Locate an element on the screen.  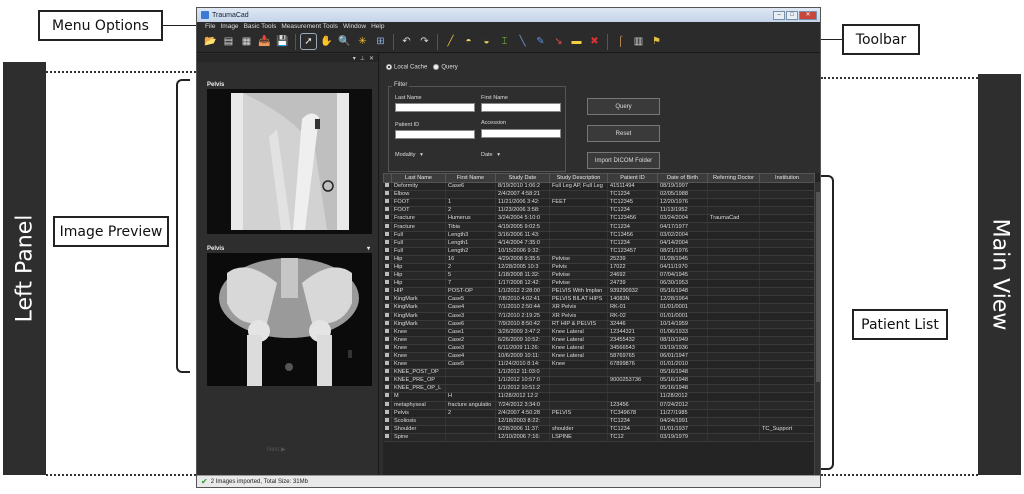
column-header-institution: Institution is located at coordinates (787, 178).